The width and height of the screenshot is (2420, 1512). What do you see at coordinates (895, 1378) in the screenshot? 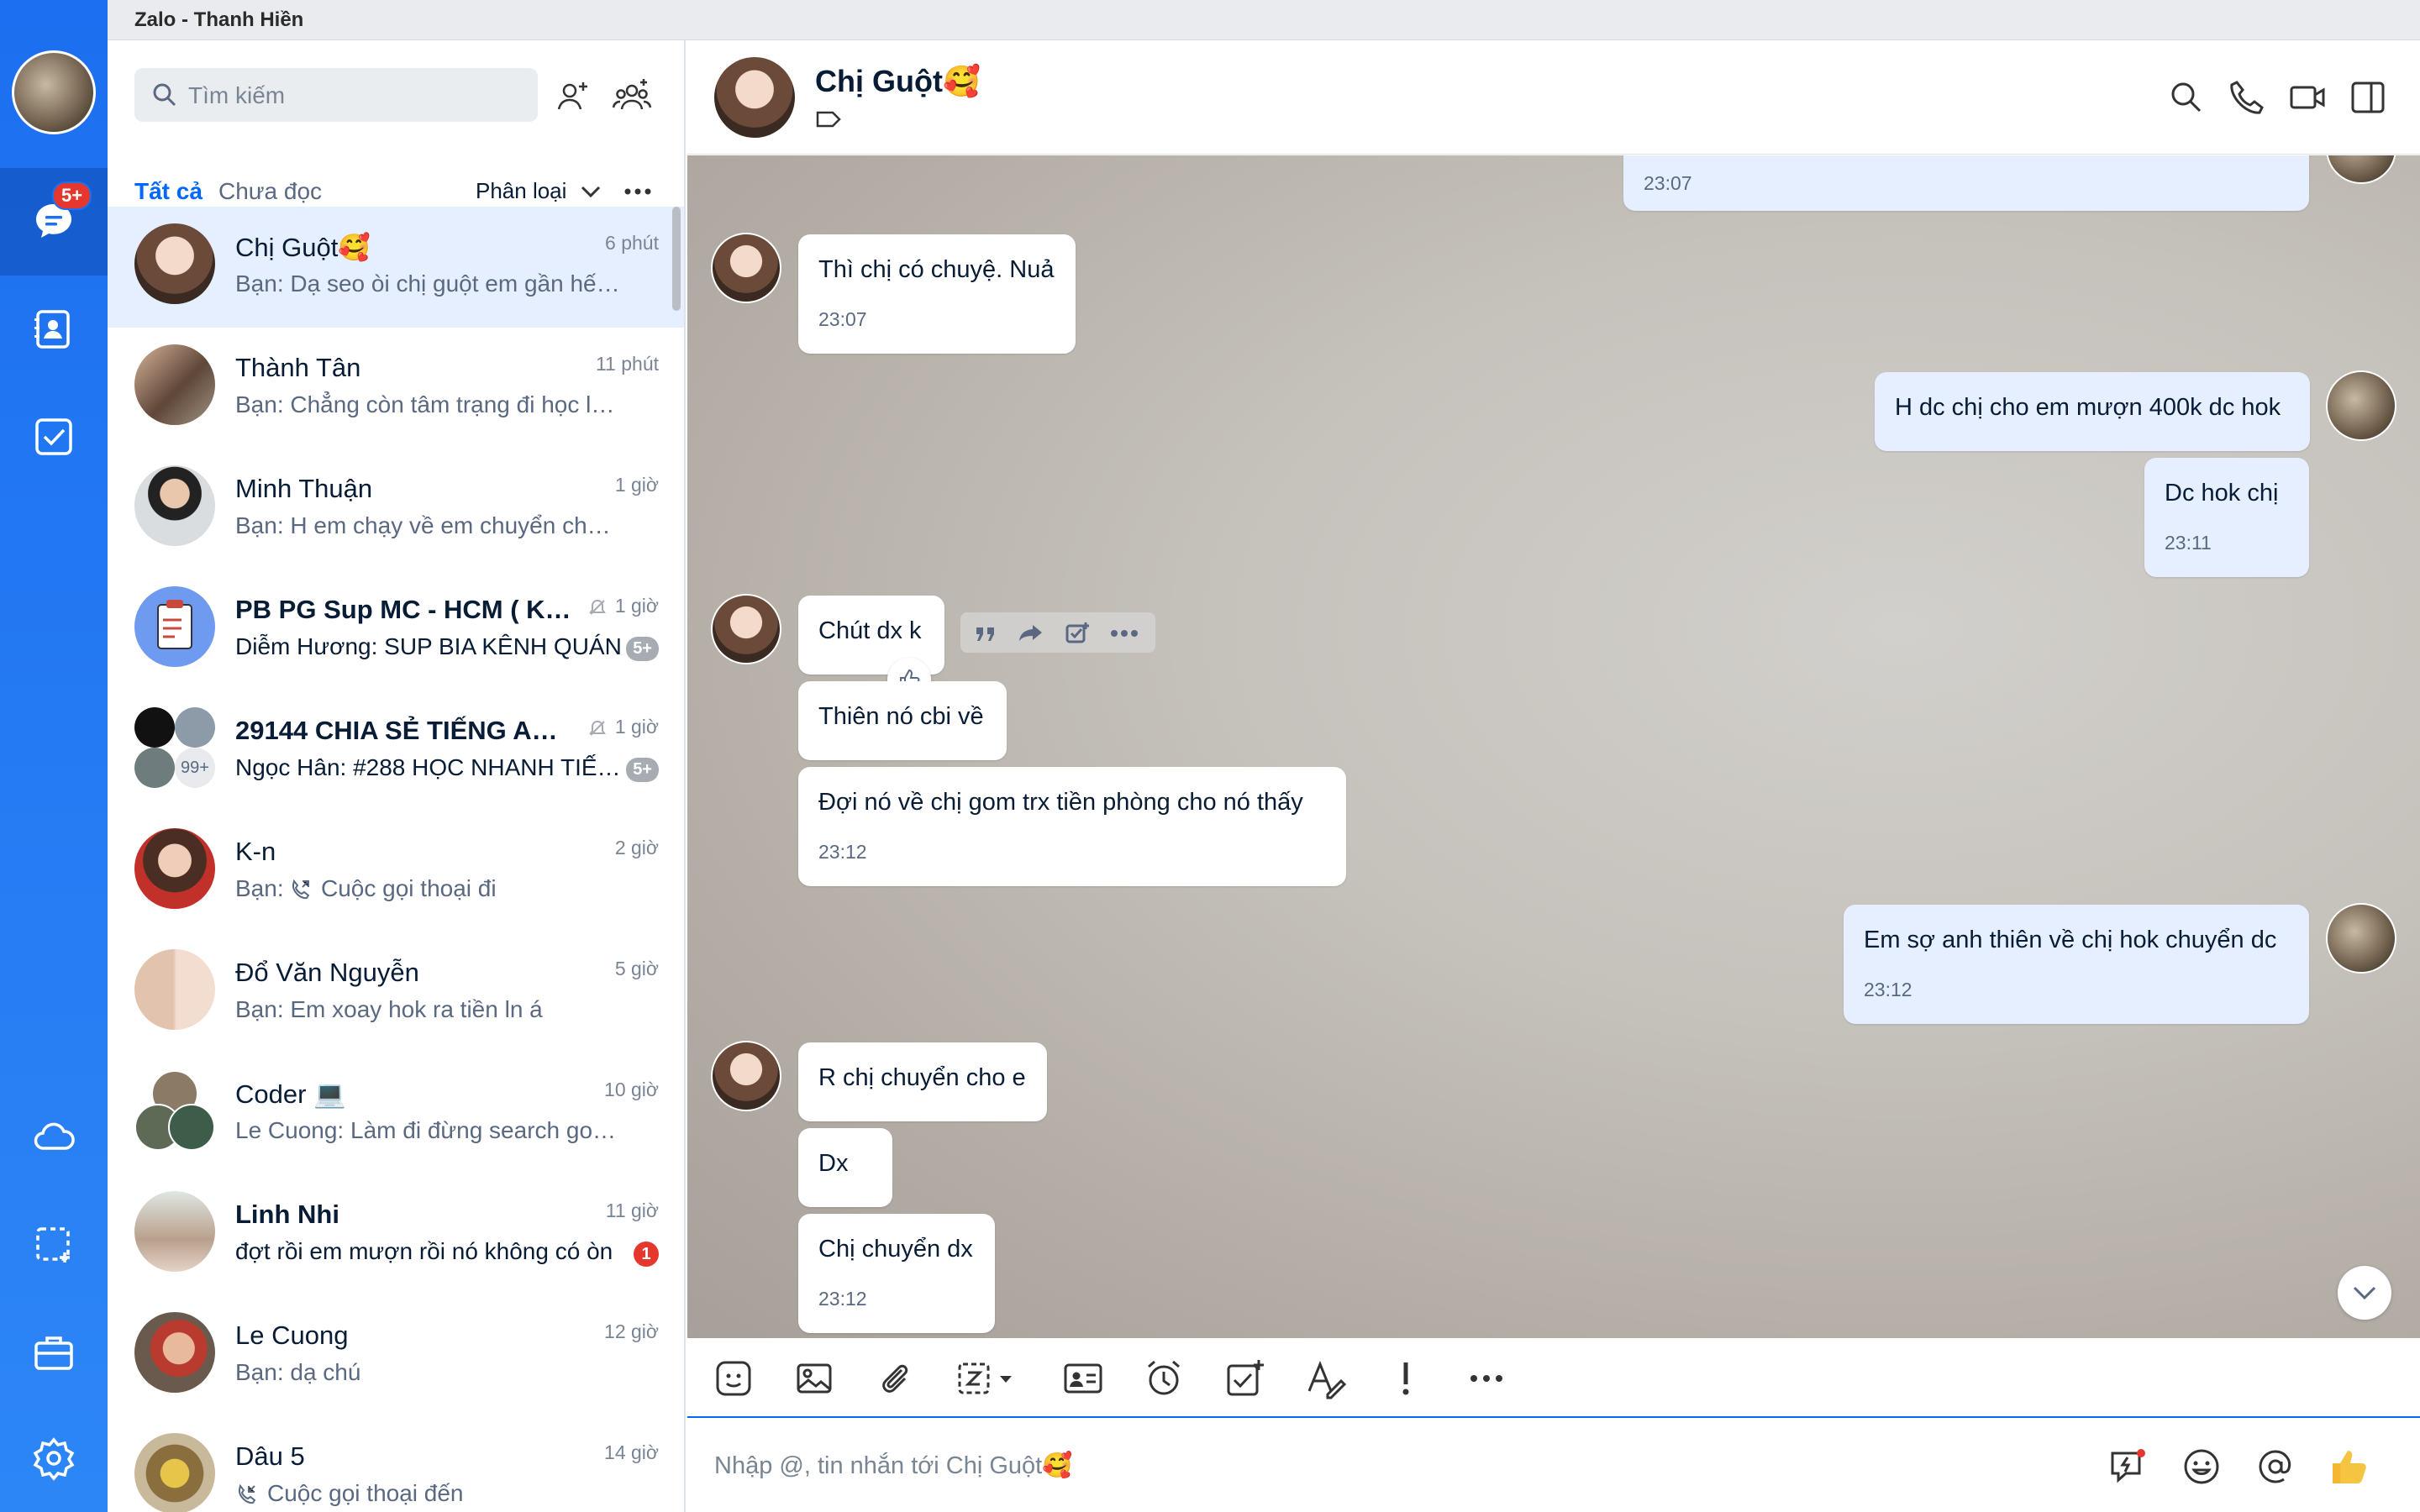
I see `attachment-icon` at bounding box center [895, 1378].